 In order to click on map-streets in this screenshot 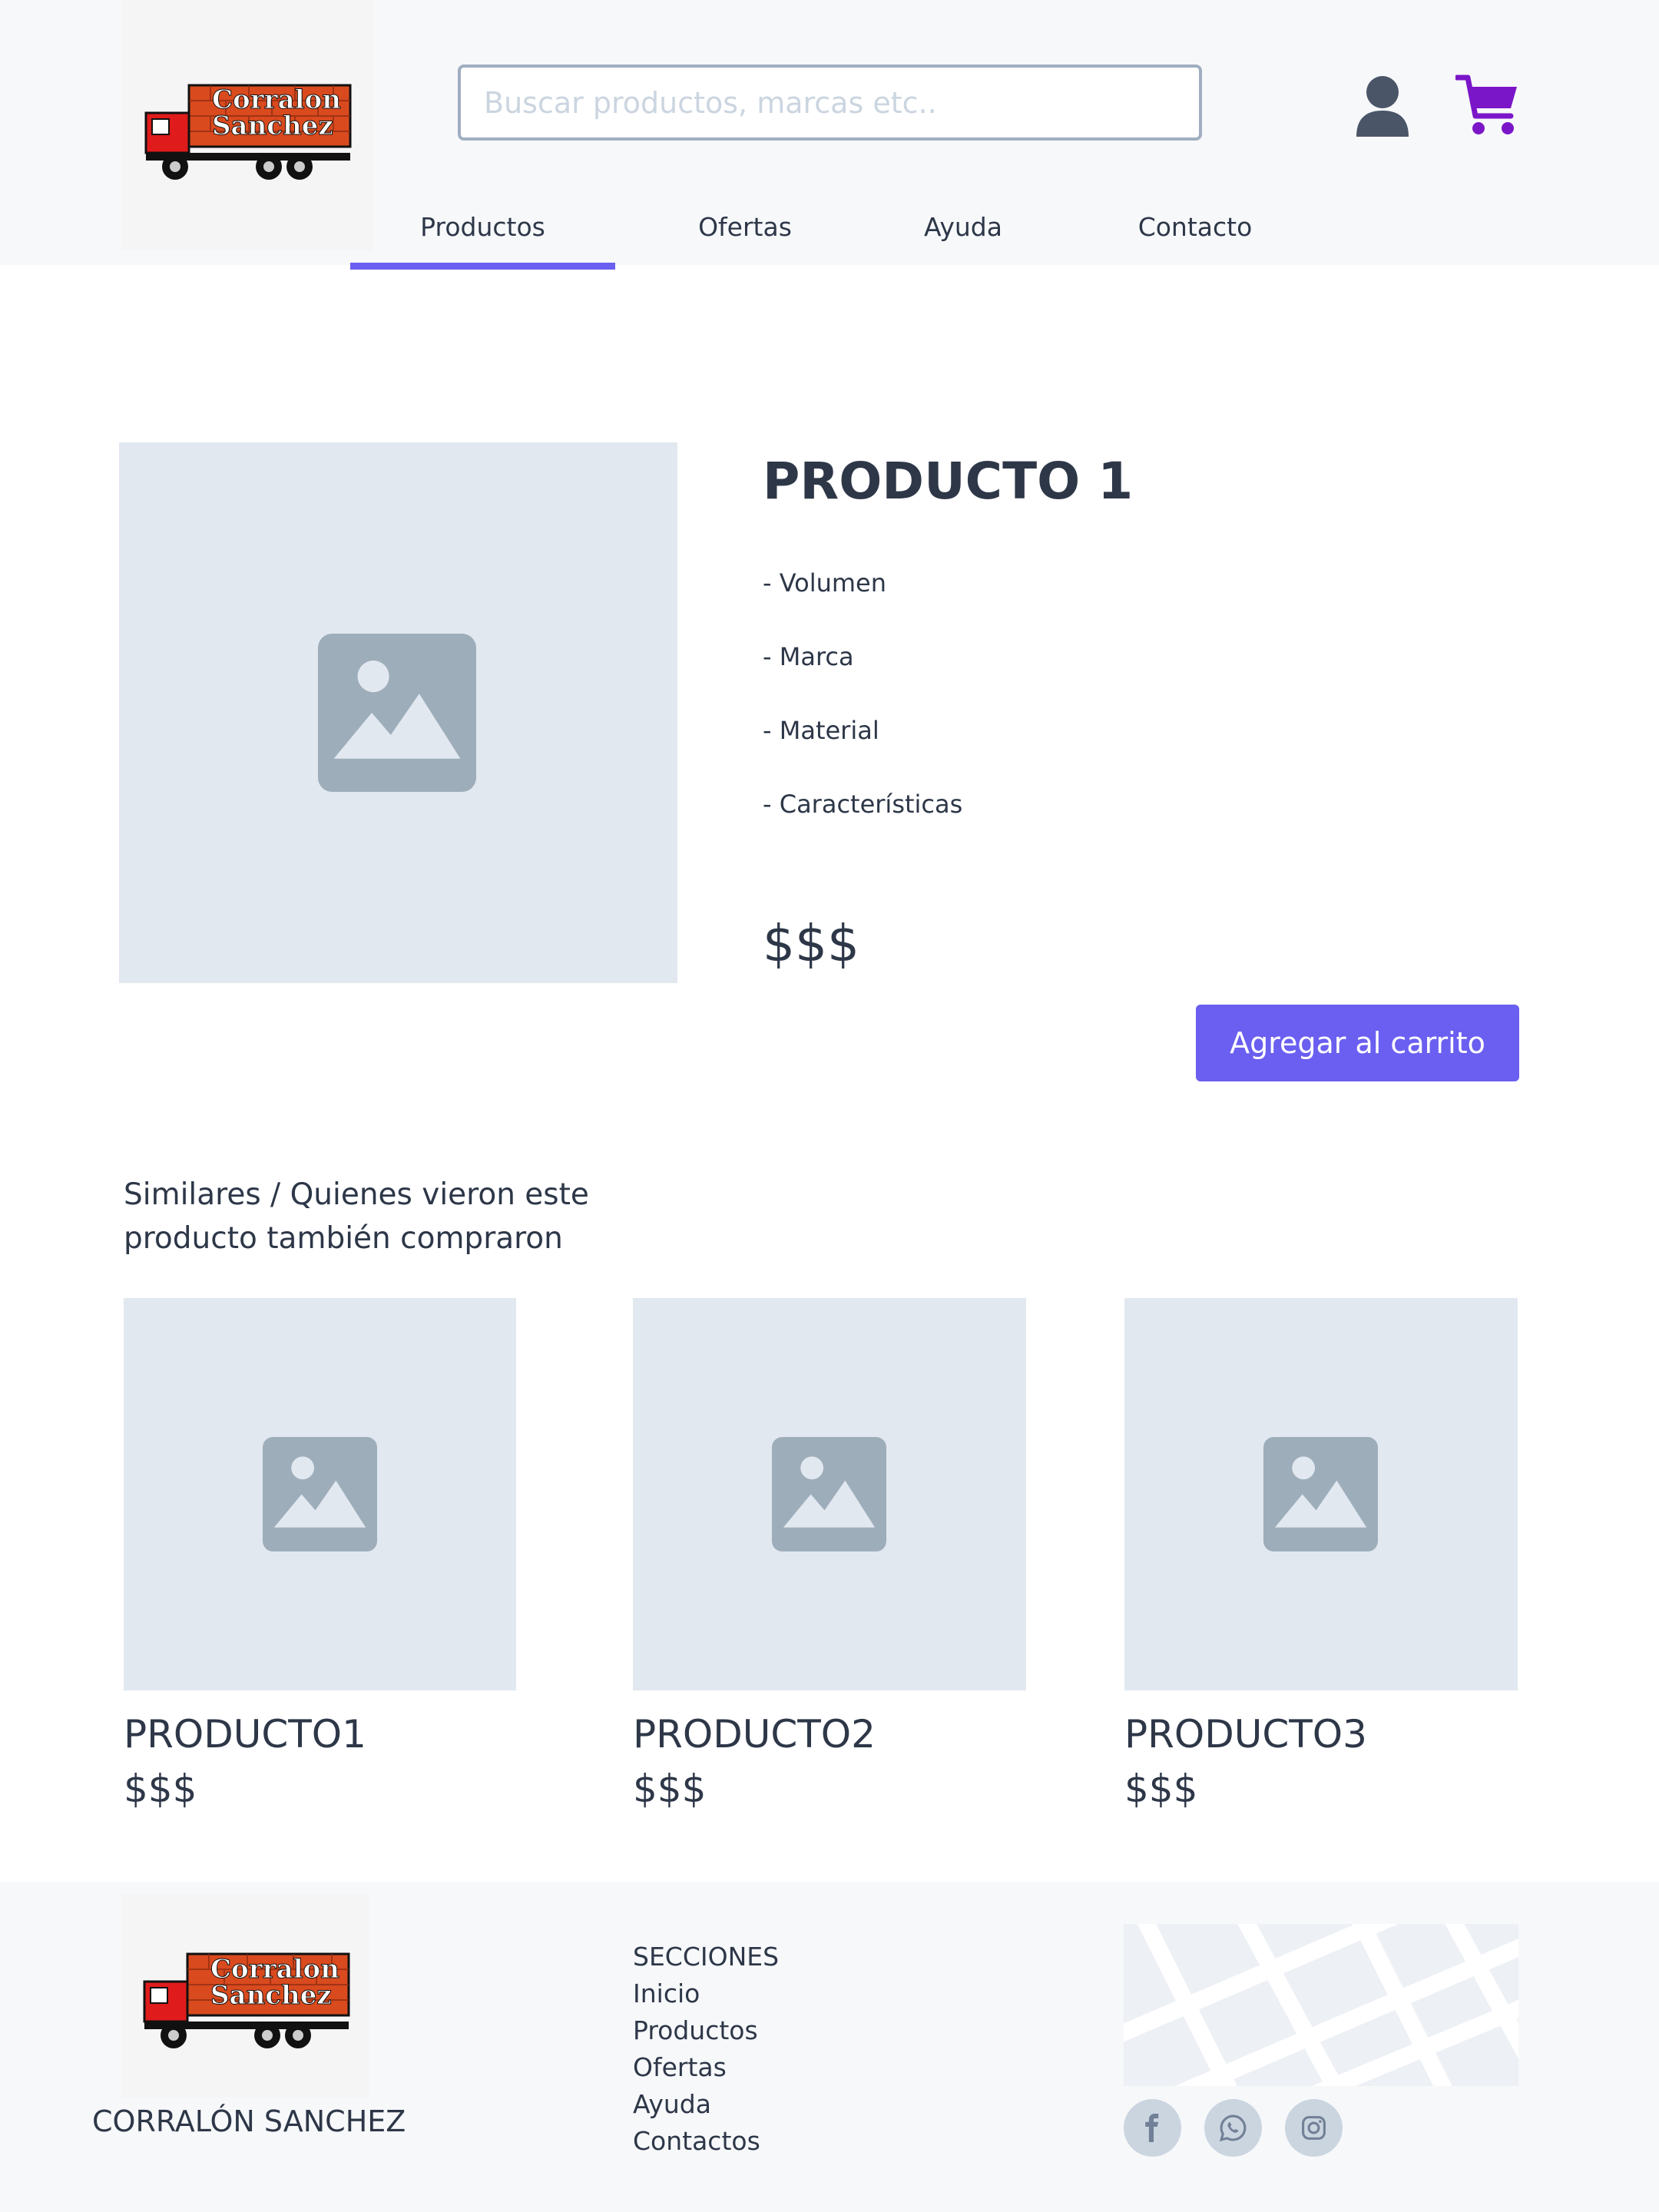, I will do `click(1321, 2005)`.